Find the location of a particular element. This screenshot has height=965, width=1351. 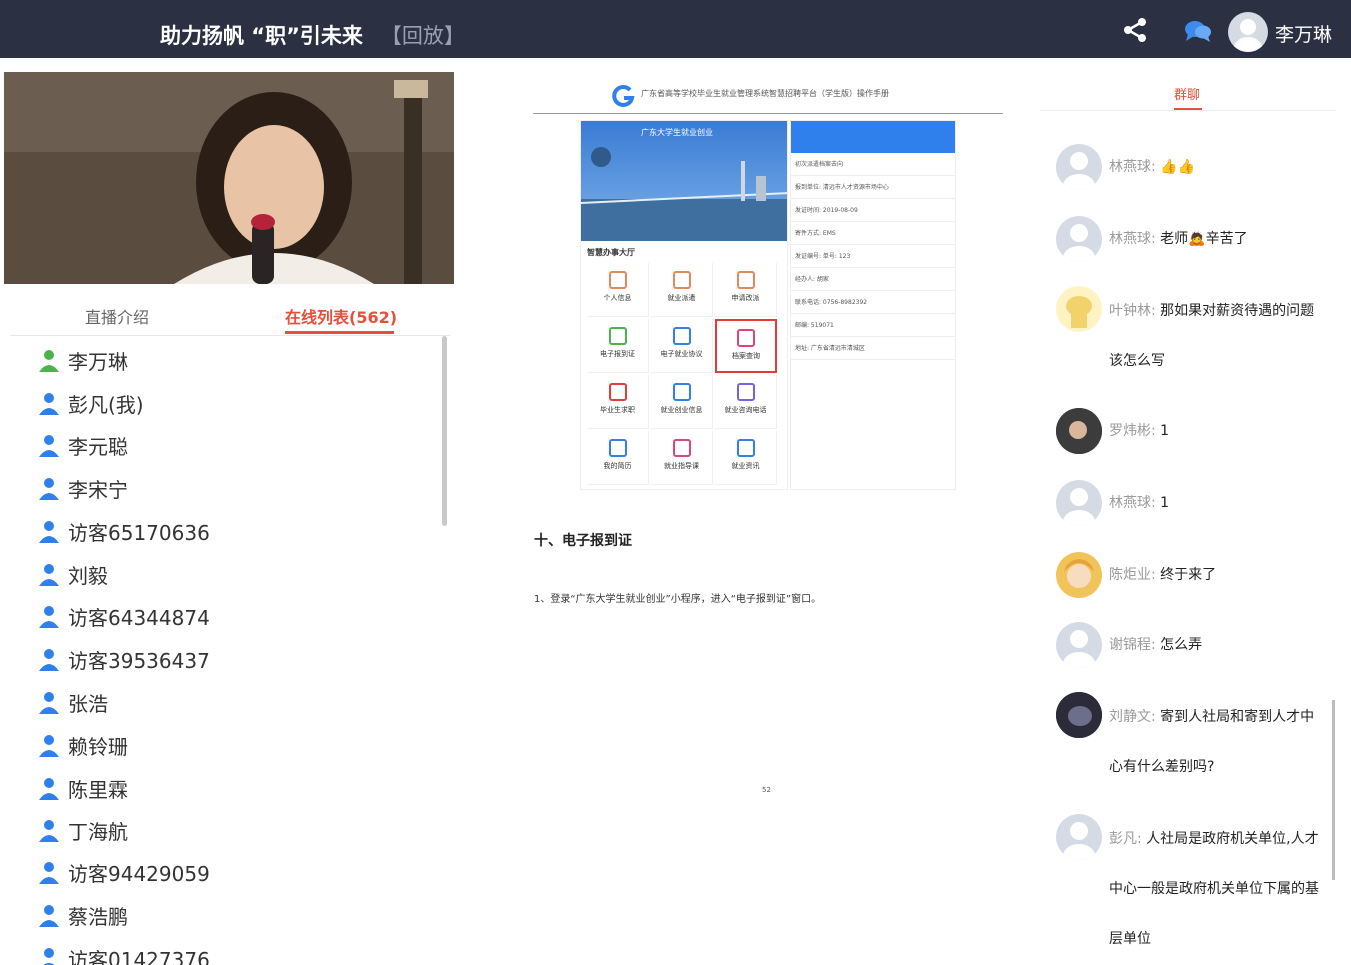

list-item: 访客94429059 is located at coordinates (124, 872).